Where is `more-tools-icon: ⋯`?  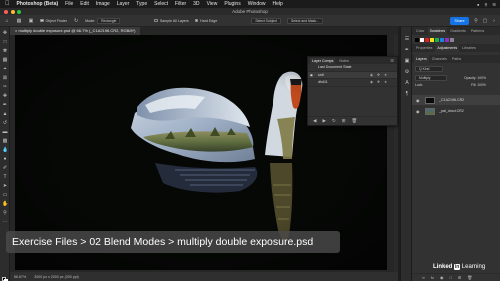 more-tools-icon: ⋯ is located at coordinates (5, 222).